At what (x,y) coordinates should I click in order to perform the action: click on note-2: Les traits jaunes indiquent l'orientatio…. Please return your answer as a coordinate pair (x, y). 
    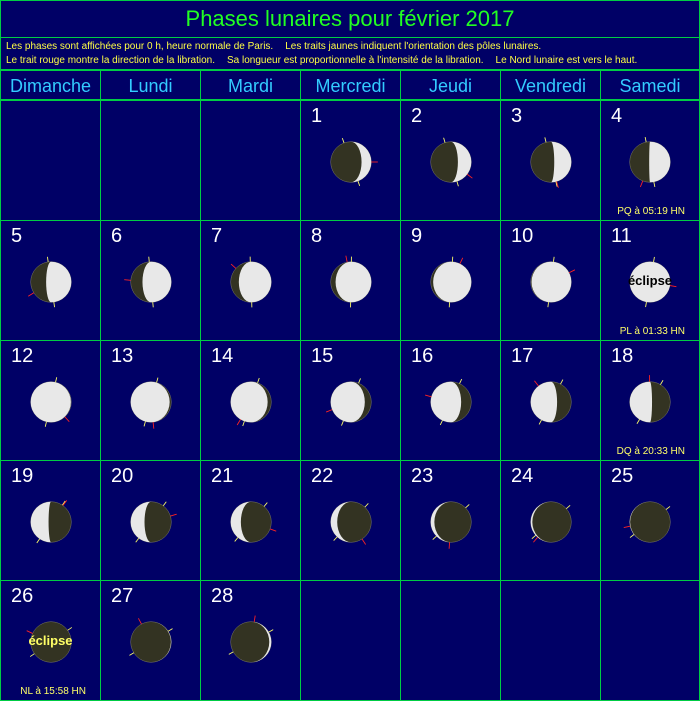
    Looking at the image, I should click on (413, 46).